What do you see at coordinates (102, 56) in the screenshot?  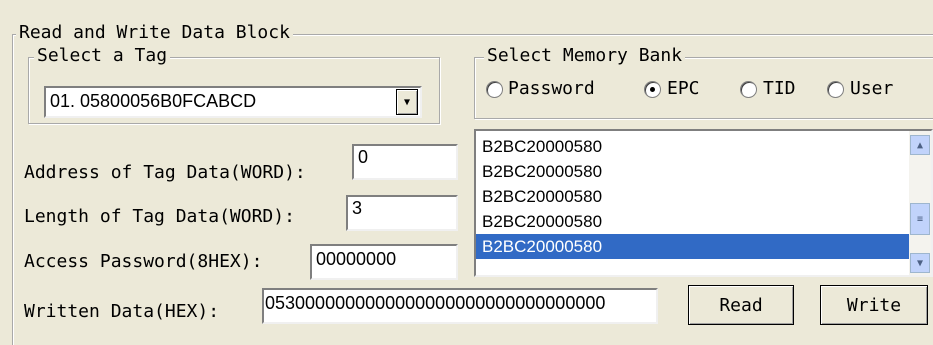 I see `select-tag-legend: Select a Tag` at bounding box center [102, 56].